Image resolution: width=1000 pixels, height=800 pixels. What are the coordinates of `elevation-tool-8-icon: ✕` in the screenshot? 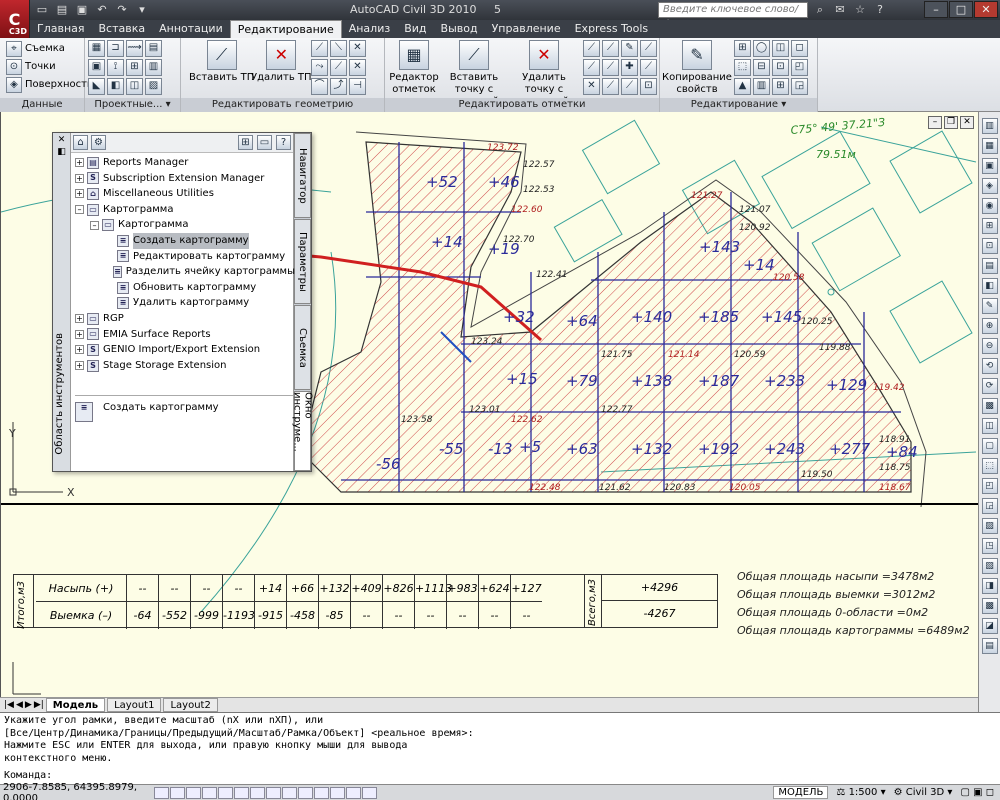 It's located at (591, 86).